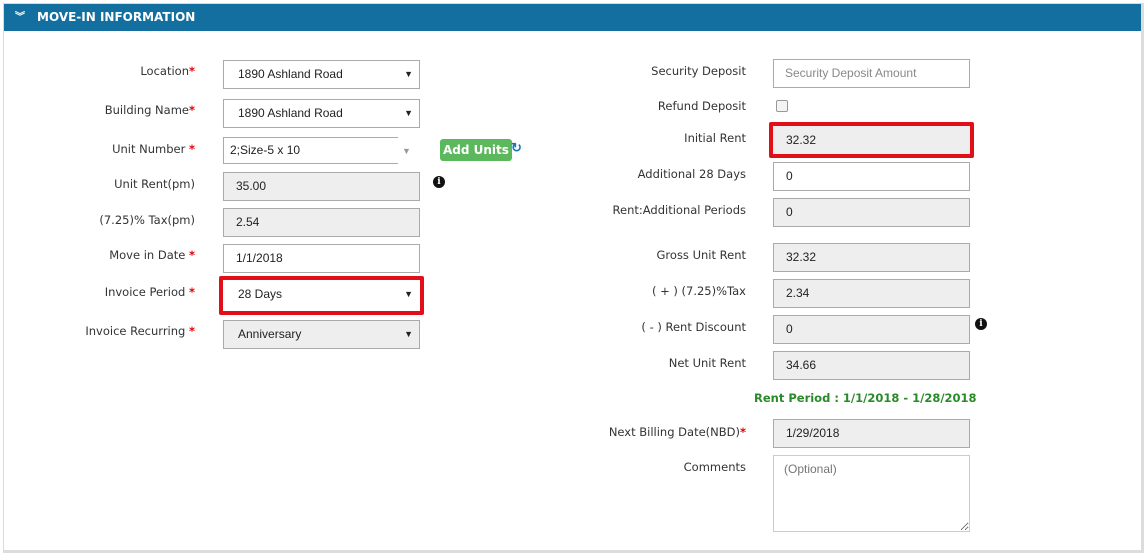  Describe the element at coordinates (871, 257) in the screenshot. I see `gross-unit-rent-field: 32.32` at that location.